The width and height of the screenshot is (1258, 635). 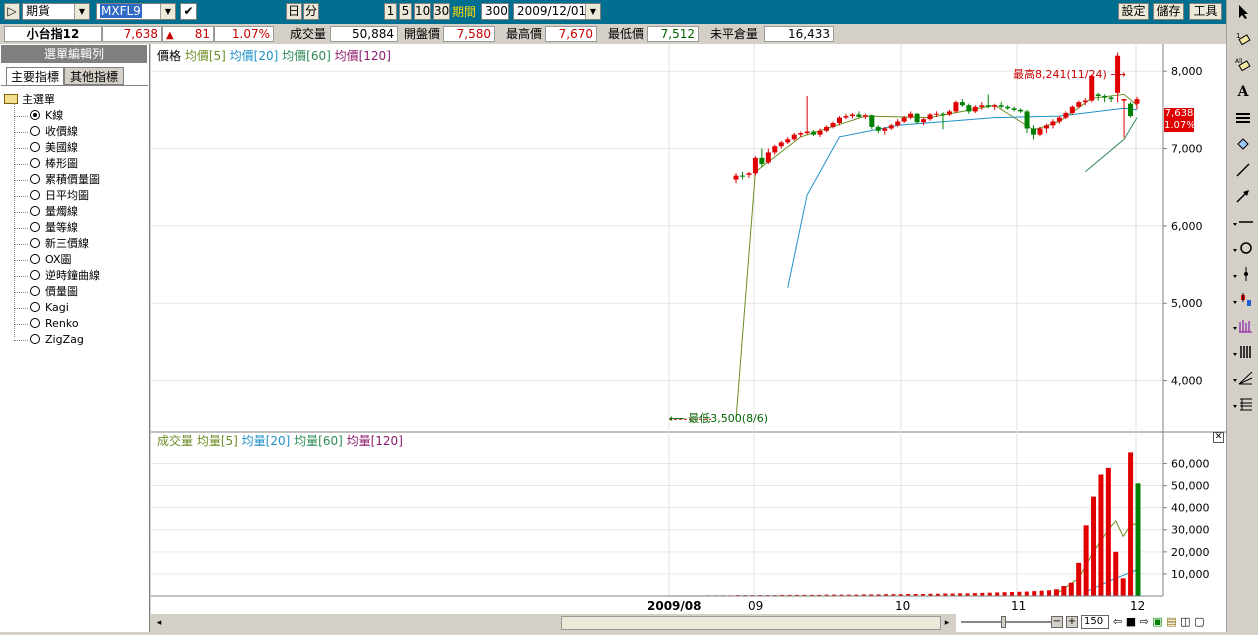 I want to click on last-price-marker: 7,638 1.07%, so click(x=1180, y=120).